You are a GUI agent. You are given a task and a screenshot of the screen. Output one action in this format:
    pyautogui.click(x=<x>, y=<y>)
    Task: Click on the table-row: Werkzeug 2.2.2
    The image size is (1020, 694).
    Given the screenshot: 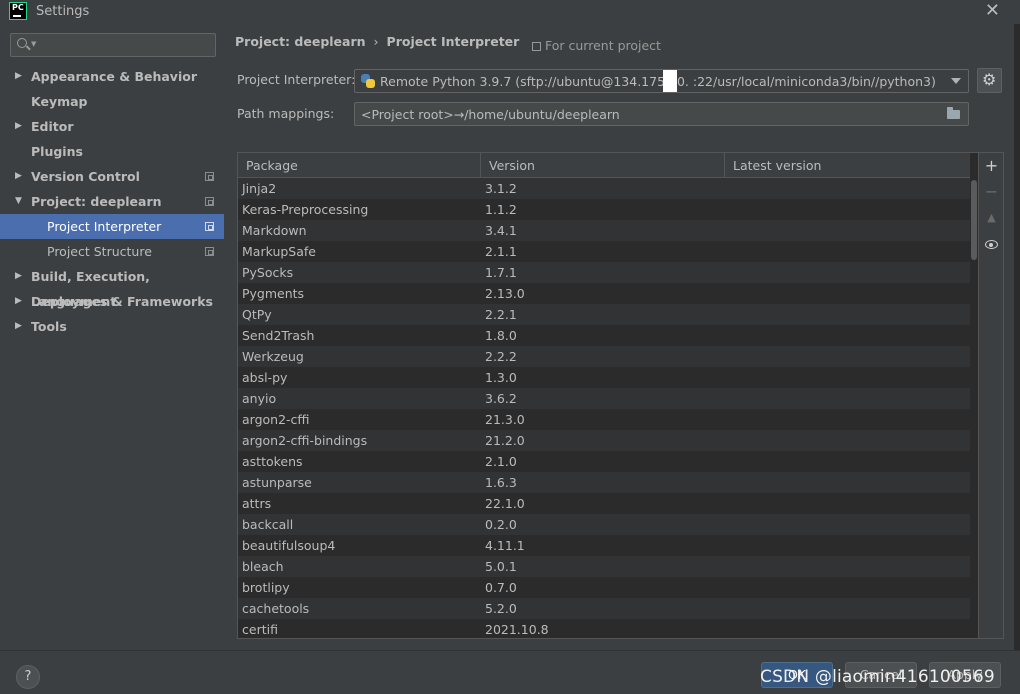 What is the action you would take?
    pyautogui.click(x=604, y=356)
    